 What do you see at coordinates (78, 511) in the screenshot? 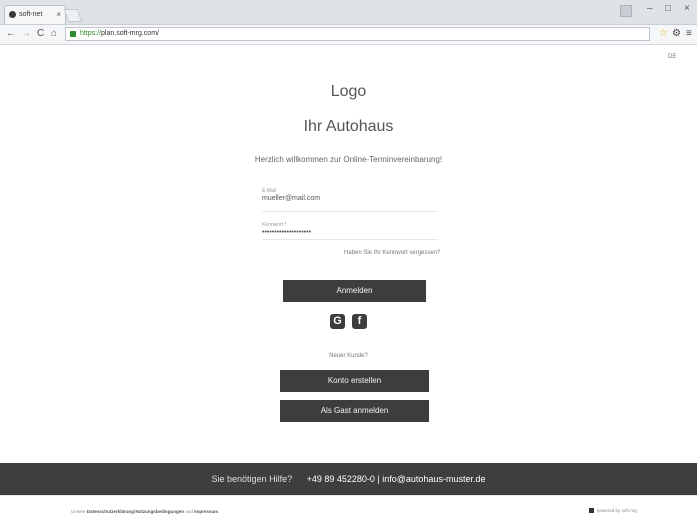
I see `legal-prefix: Unsere` at bounding box center [78, 511].